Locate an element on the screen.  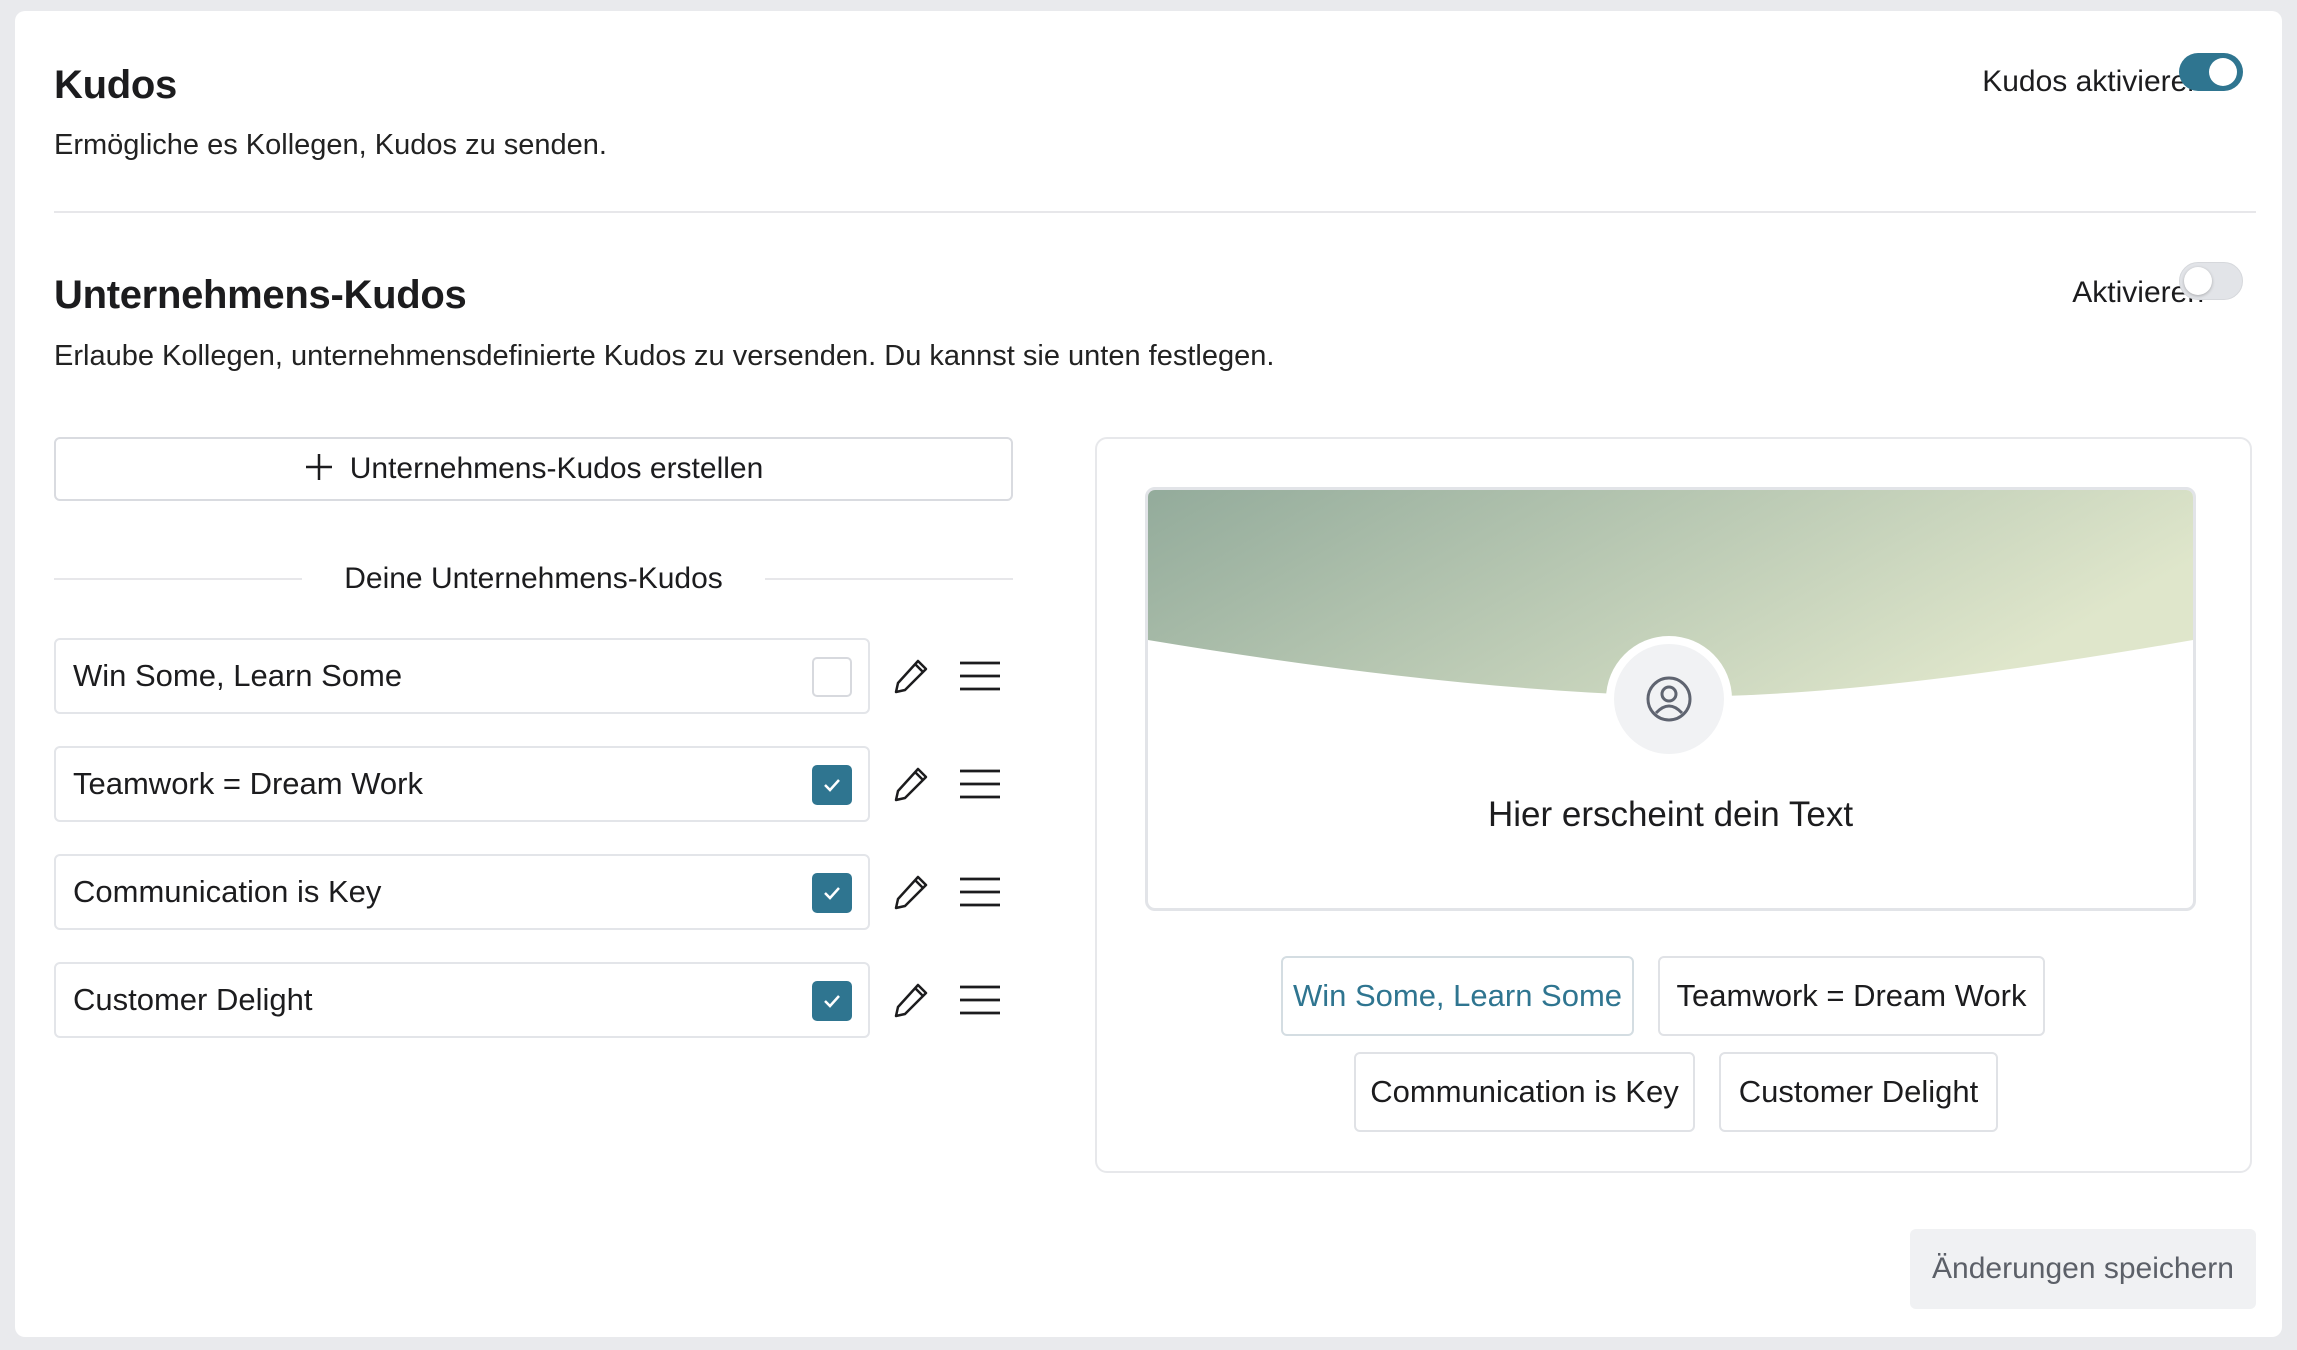
kudos-toggle-label: Kudos aktivieren is located at coordinates (2093, 81).